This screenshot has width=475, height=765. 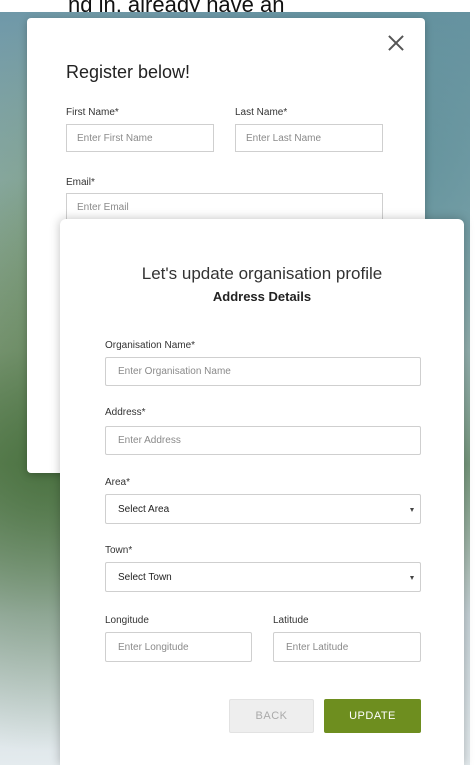 What do you see at coordinates (262, 273) in the screenshot?
I see `profile-title: Let's update organisation profile` at bounding box center [262, 273].